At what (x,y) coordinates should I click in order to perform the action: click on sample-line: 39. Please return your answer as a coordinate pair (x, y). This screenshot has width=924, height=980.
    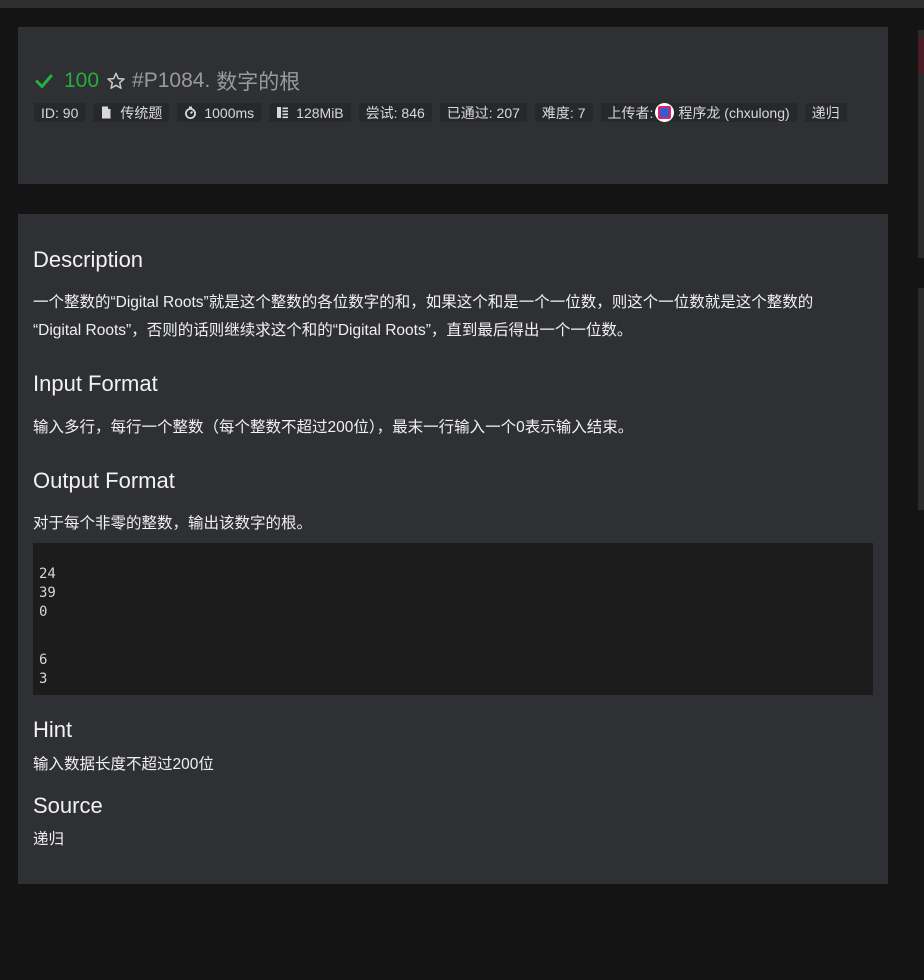
    Looking at the image, I should click on (47, 593).